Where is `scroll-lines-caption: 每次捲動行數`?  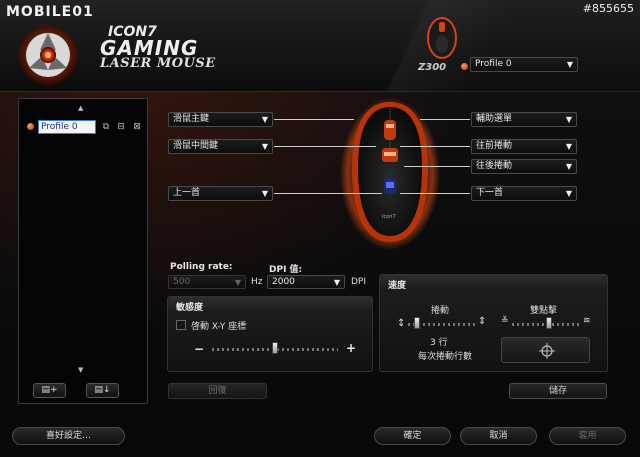
scroll-lines-caption: 每次捲動行數 is located at coordinates (445, 357).